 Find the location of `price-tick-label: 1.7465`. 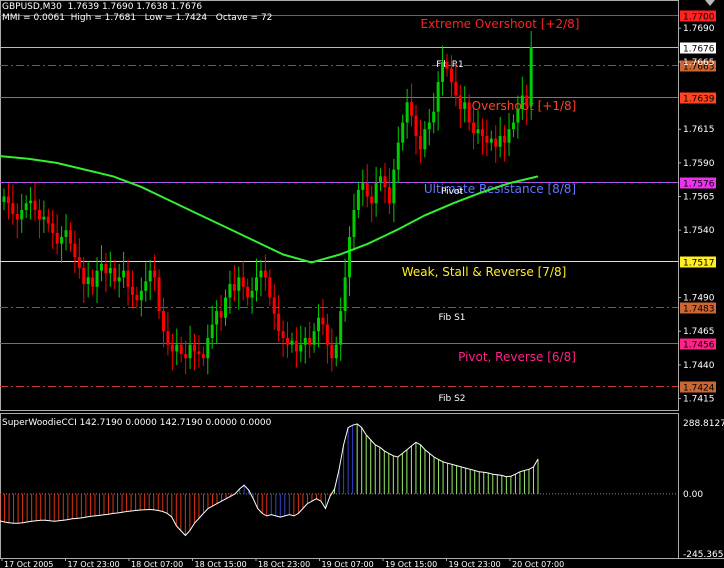

price-tick-label: 1.7465 is located at coordinates (699, 332).